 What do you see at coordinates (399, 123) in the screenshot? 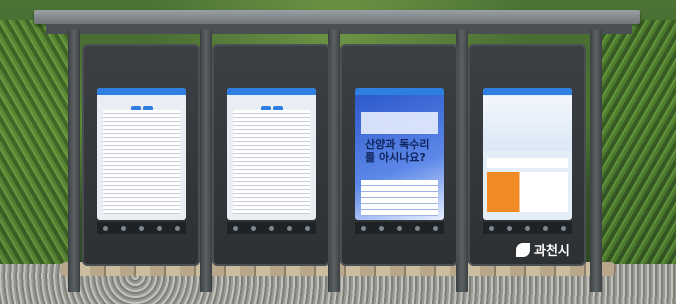
I see `promo-banner` at bounding box center [399, 123].